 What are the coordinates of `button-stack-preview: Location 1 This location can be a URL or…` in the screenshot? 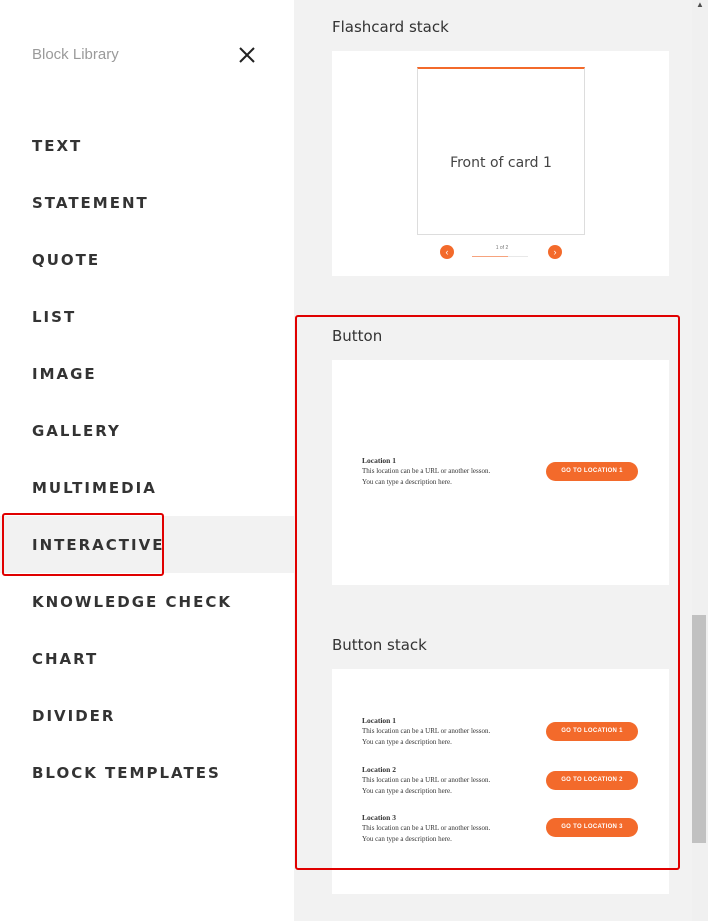 It's located at (500, 781).